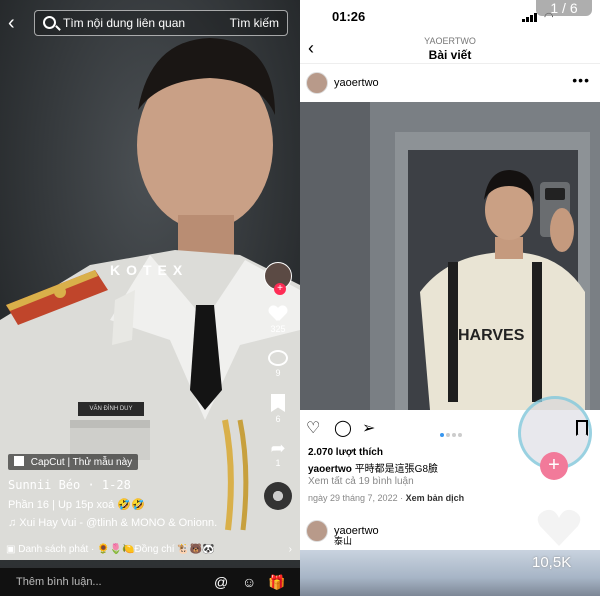 This screenshot has width=600, height=596. What do you see at coordinates (450, 41) in the screenshot?
I see `header-username: YAOERTWO` at bounding box center [450, 41].